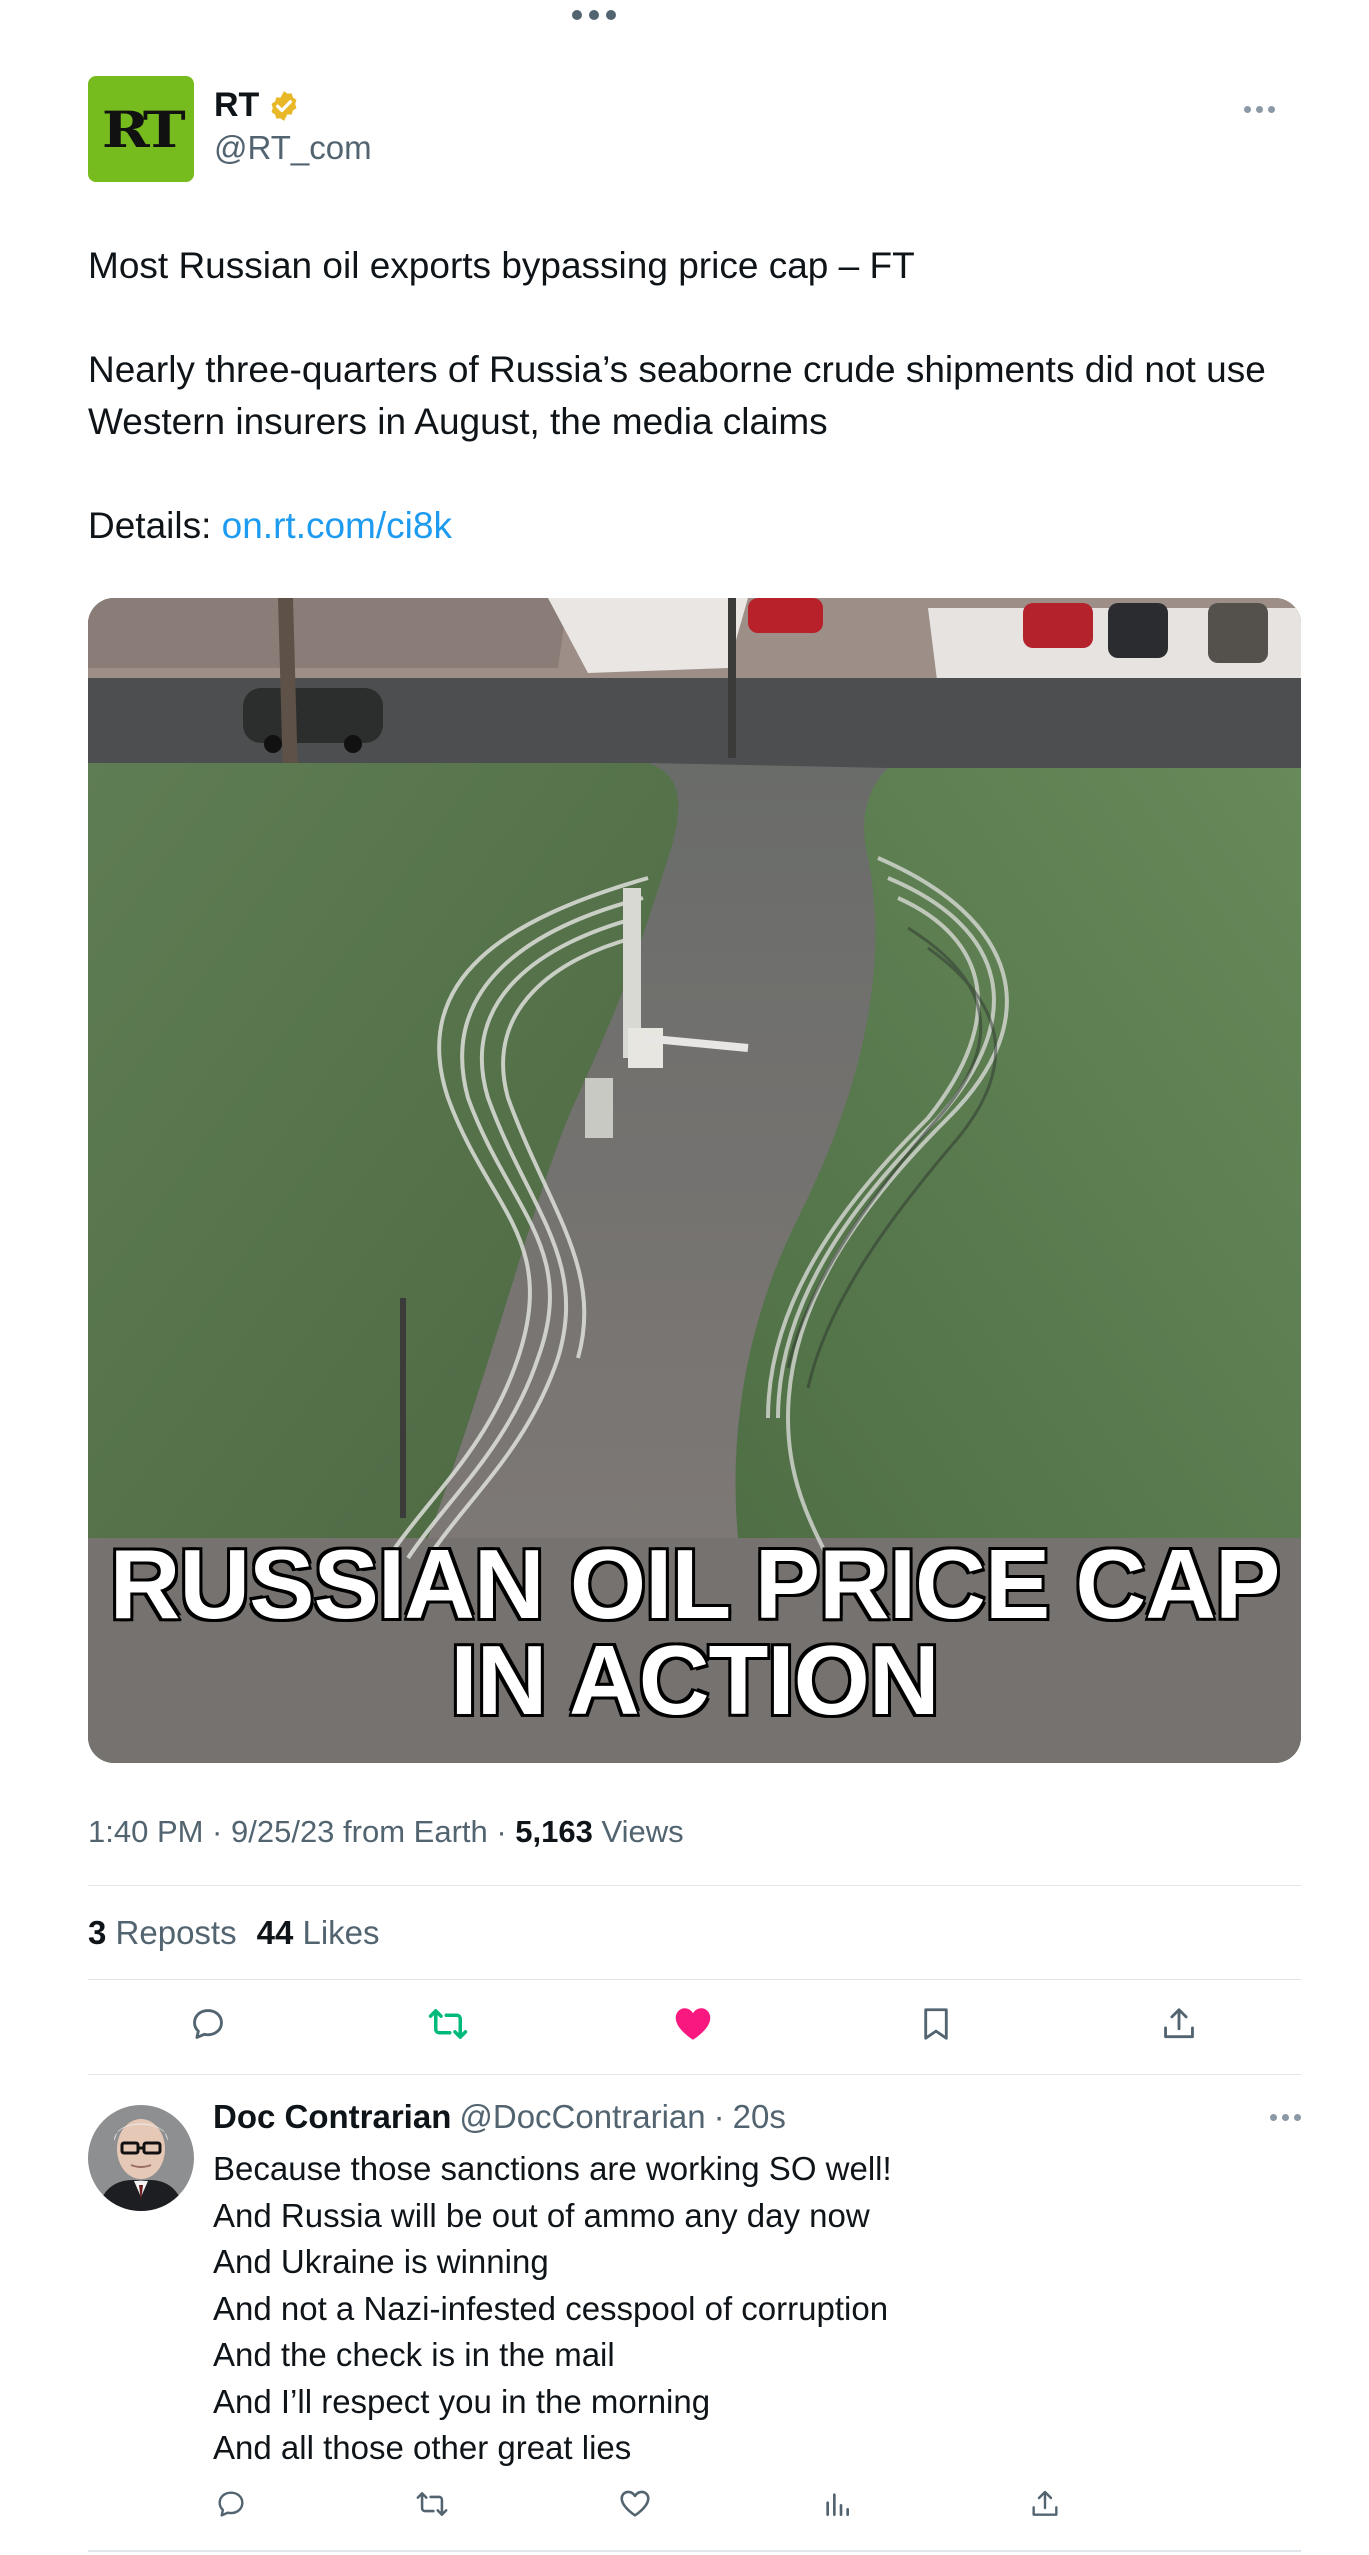 The height and width of the screenshot is (2555, 1369). What do you see at coordinates (759, 2117) in the screenshot?
I see `reply-timestamp: 20s` at bounding box center [759, 2117].